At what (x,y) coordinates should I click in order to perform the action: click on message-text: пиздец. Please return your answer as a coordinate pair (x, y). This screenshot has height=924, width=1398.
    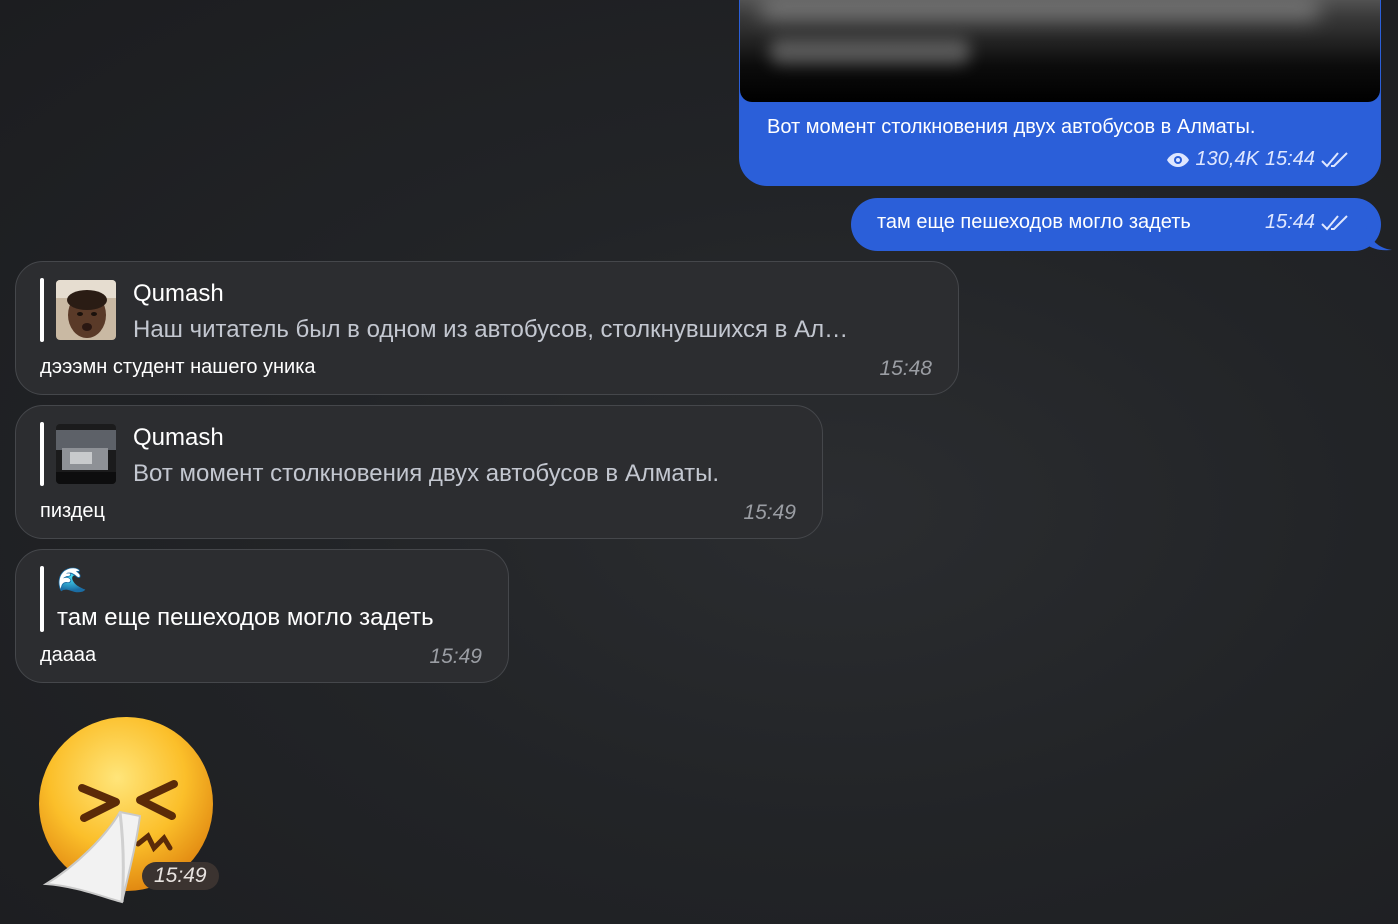
    Looking at the image, I should click on (72, 511).